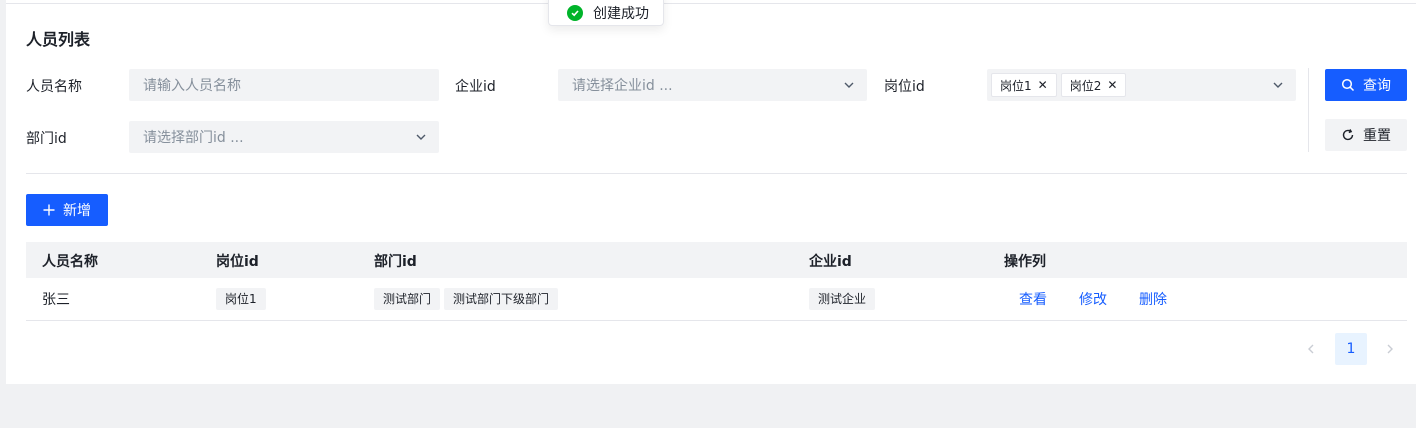 This screenshot has width=1416, height=428. What do you see at coordinates (501, 299) in the screenshot?
I see `department-cell-tag: 测试部门下级部门` at bounding box center [501, 299].